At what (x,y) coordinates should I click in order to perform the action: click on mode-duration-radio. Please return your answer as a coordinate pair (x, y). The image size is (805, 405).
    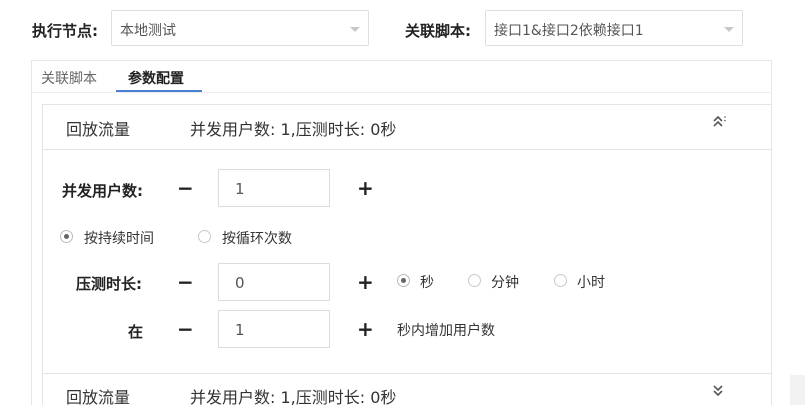
    Looking at the image, I should click on (66, 236).